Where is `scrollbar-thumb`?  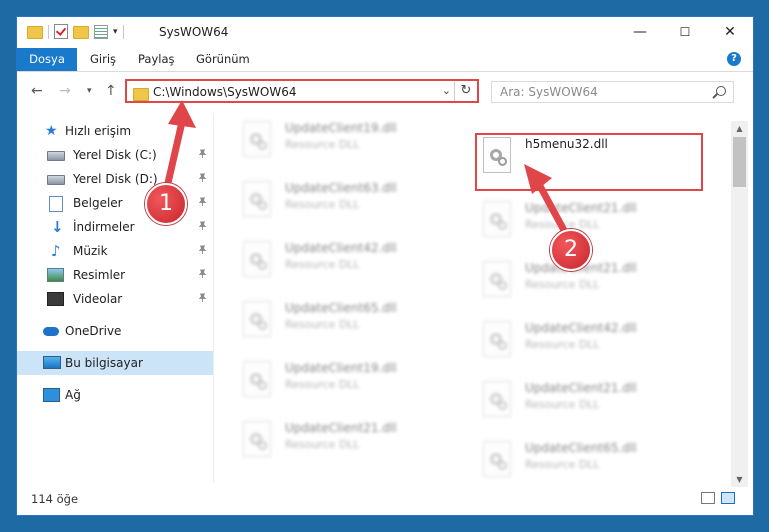
scrollbar-thumb is located at coordinates (739, 162).